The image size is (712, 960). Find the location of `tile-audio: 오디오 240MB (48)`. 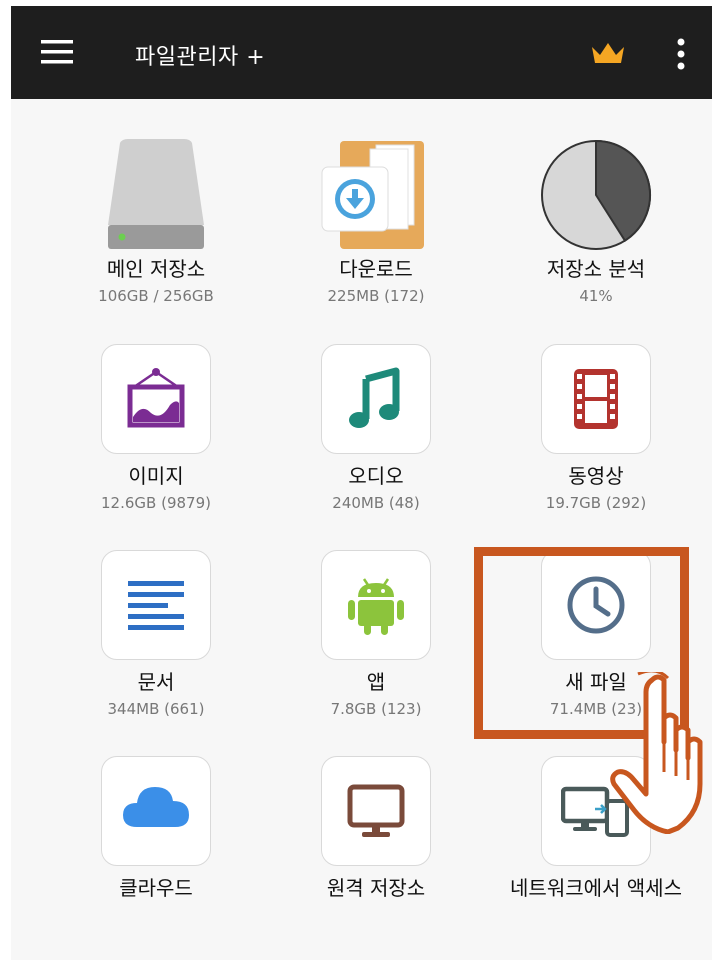

tile-audio: 오디오 240MB (48) is located at coordinates (376, 439).